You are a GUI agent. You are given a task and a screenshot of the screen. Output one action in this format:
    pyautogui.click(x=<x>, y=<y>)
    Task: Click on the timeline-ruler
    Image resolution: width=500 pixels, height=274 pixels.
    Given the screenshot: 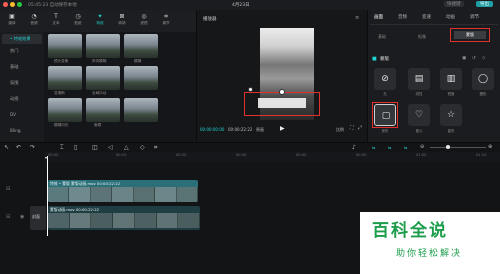 What is the action you would take?
    pyautogui.click(x=272, y=157)
    